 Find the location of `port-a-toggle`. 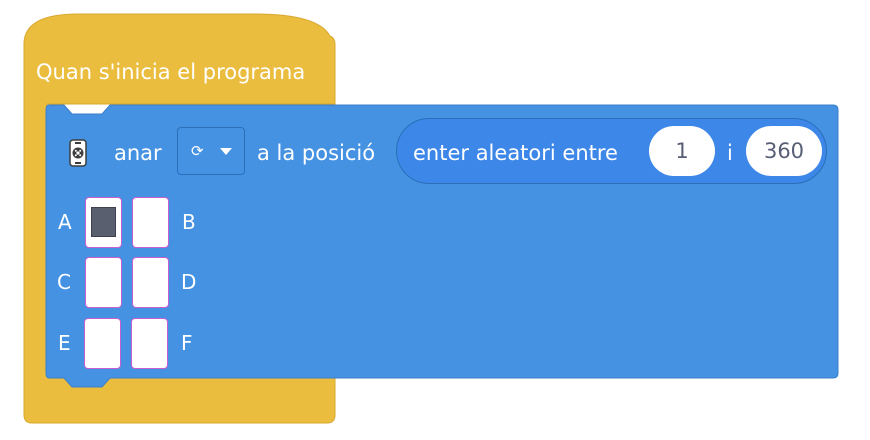

port-a-toggle is located at coordinates (103, 222).